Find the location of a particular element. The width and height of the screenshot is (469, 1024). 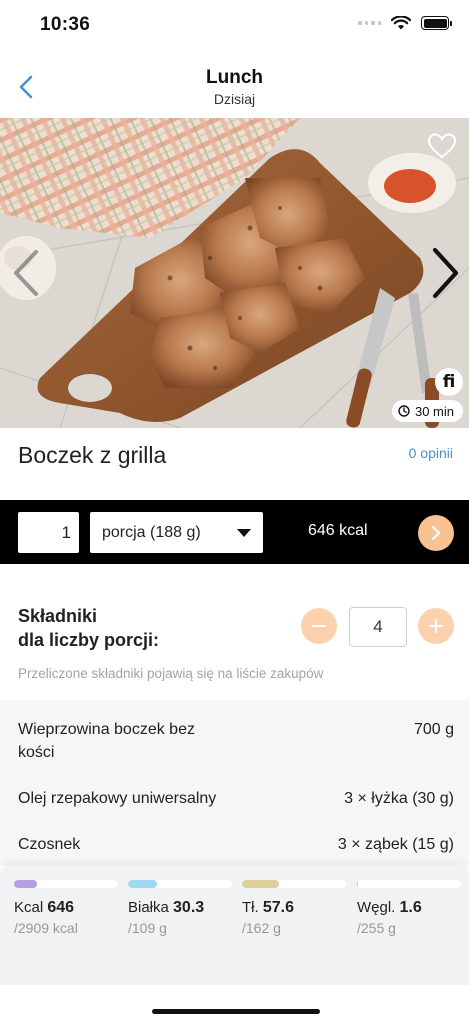

ingredient-amount: 3 × ząbek (15 g) is located at coordinates (395, 844).